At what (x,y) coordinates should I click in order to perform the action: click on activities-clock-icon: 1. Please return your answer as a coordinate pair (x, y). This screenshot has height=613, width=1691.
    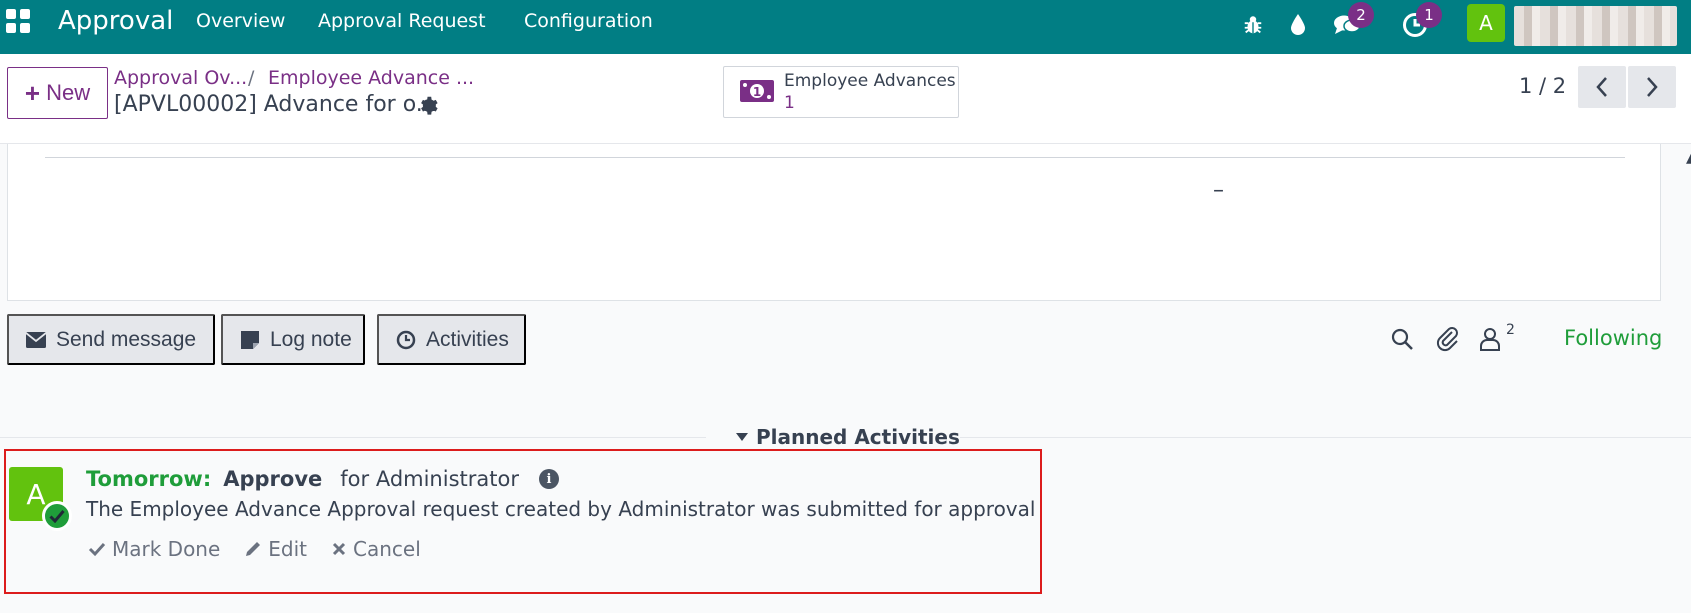
    Looking at the image, I should click on (1421, 21).